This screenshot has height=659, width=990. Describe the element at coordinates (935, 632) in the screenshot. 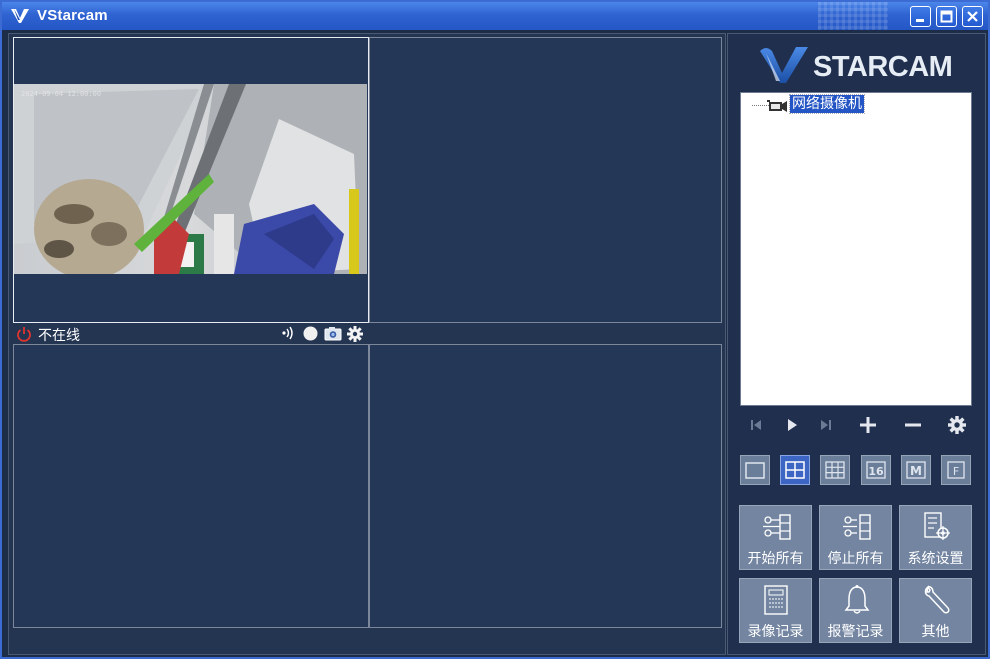

I see `other-label: 其他` at that location.